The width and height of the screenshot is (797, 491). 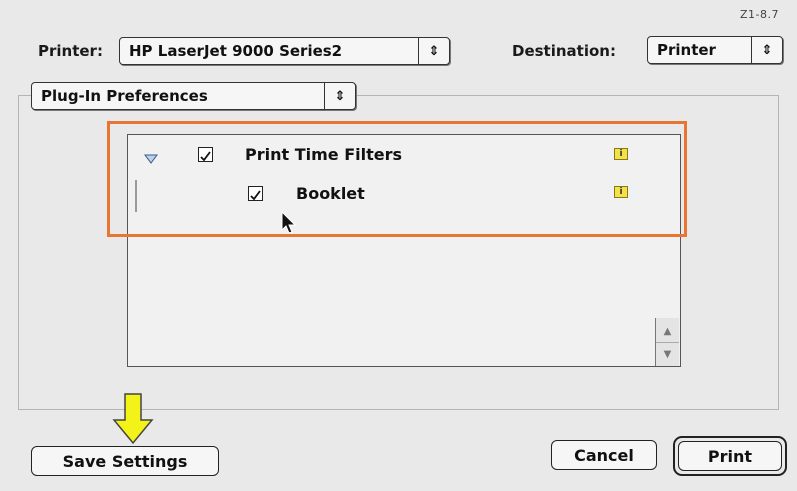 I want to click on disclosure-triangle-icon, so click(x=151, y=157).